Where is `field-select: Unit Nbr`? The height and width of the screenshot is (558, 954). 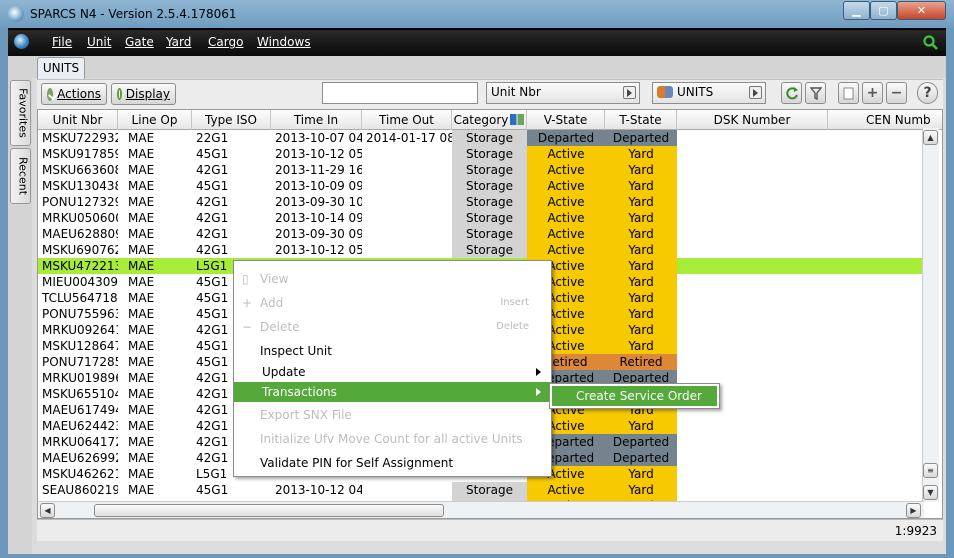 field-select: Unit Nbr is located at coordinates (563, 93).